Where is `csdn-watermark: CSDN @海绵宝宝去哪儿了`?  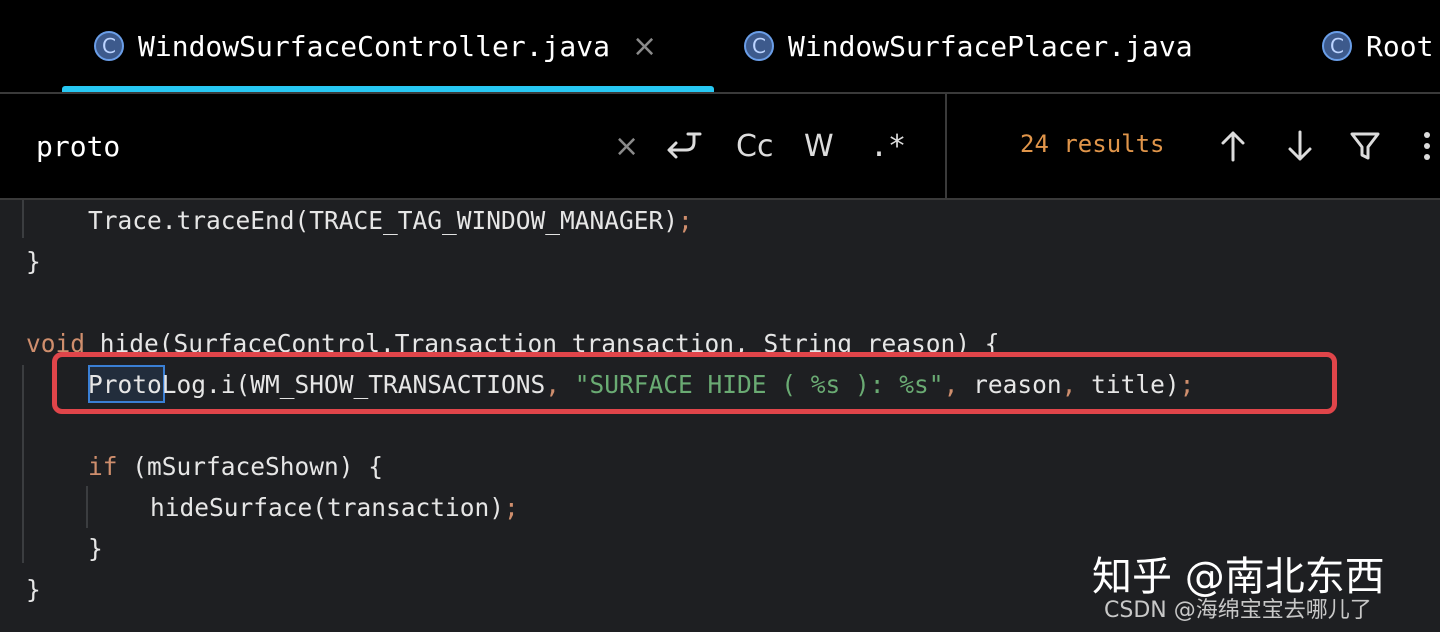 csdn-watermark: CSDN @海绵宝宝去哪儿了 is located at coordinates (1238, 610).